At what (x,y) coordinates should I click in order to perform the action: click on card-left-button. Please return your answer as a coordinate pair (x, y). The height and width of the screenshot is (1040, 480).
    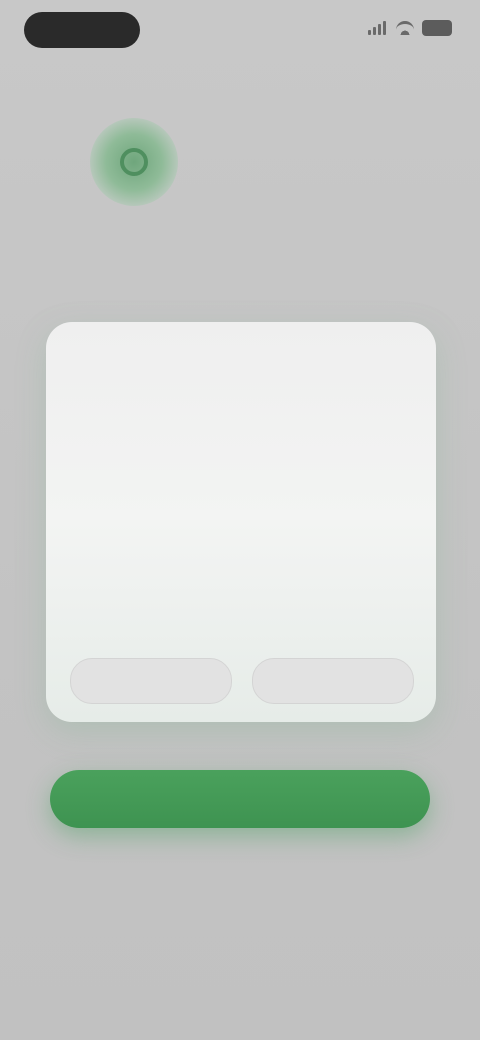
    Looking at the image, I should click on (151, 681).